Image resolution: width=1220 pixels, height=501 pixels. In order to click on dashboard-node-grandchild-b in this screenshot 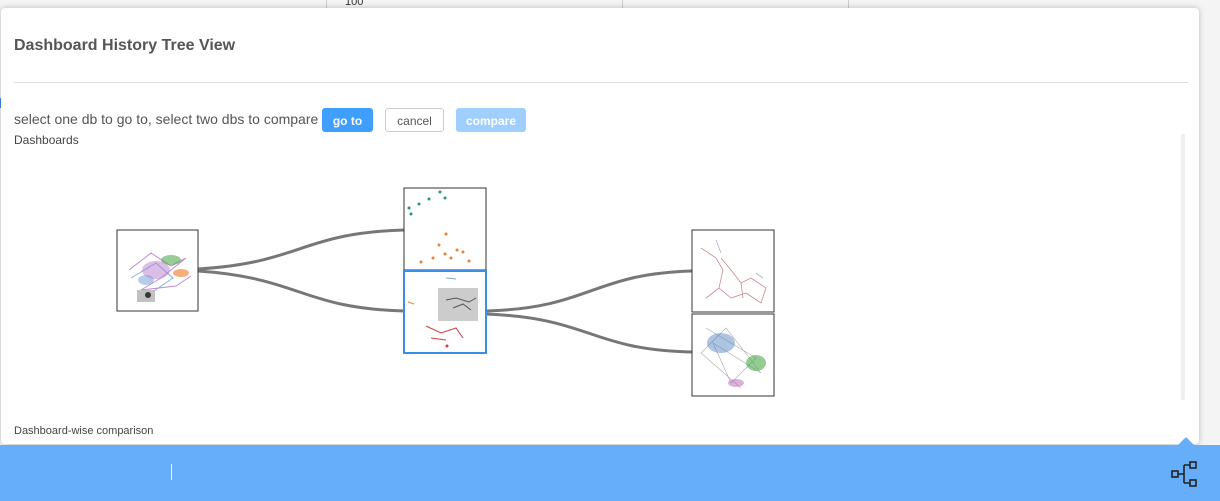, I will do `click(733, 355)`.